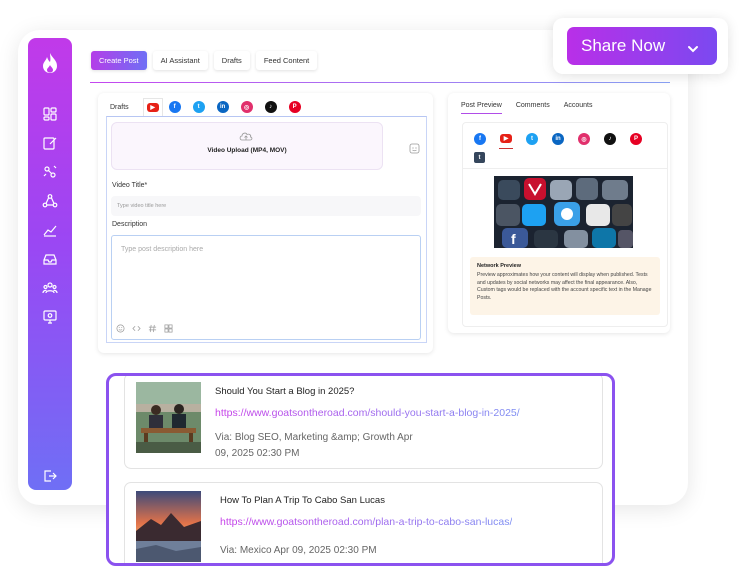  I want to click on feed-item-meta: Via: Mexico Apr 09, 2025 02:30 PM, so click(298, 551).